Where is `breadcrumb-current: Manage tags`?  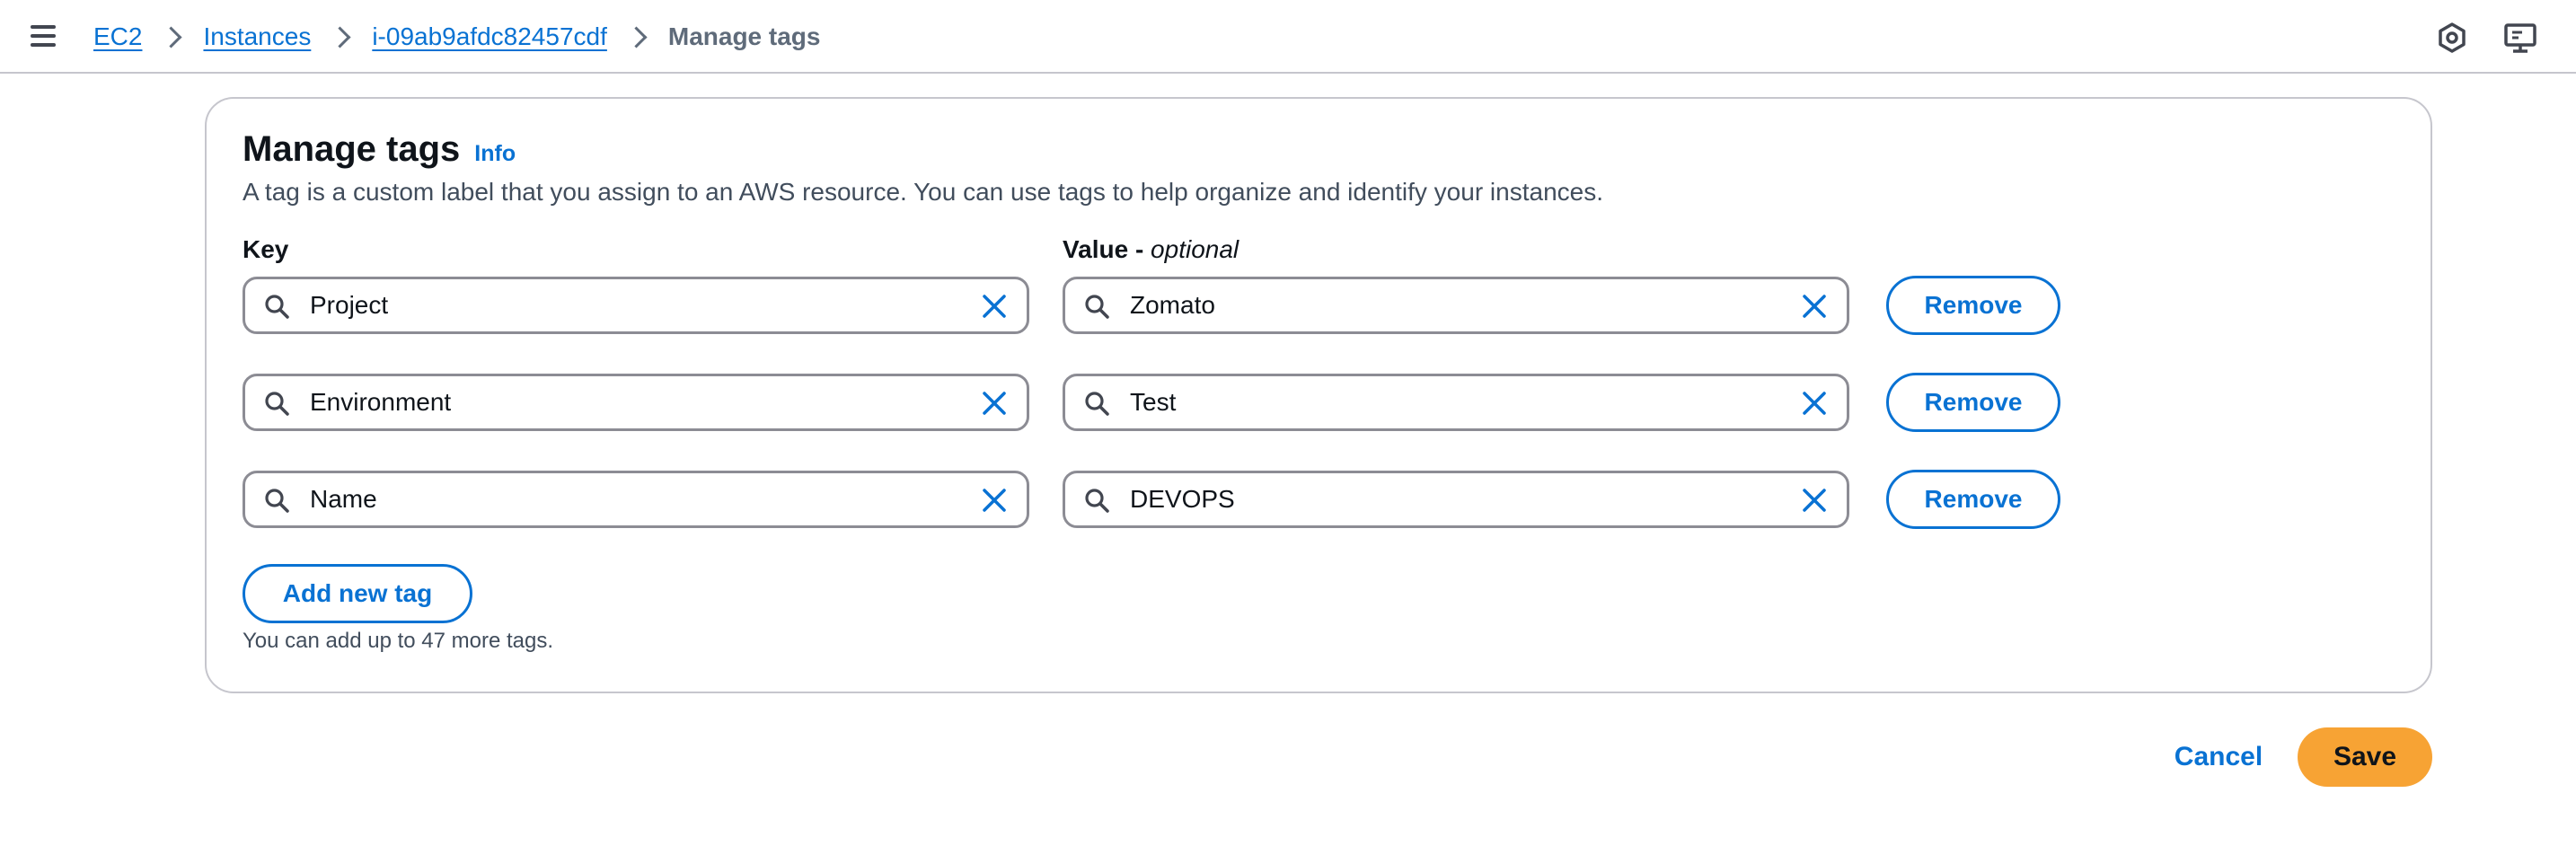
breadcrumb-current: Manage tags is located at coordinates (744, 36).